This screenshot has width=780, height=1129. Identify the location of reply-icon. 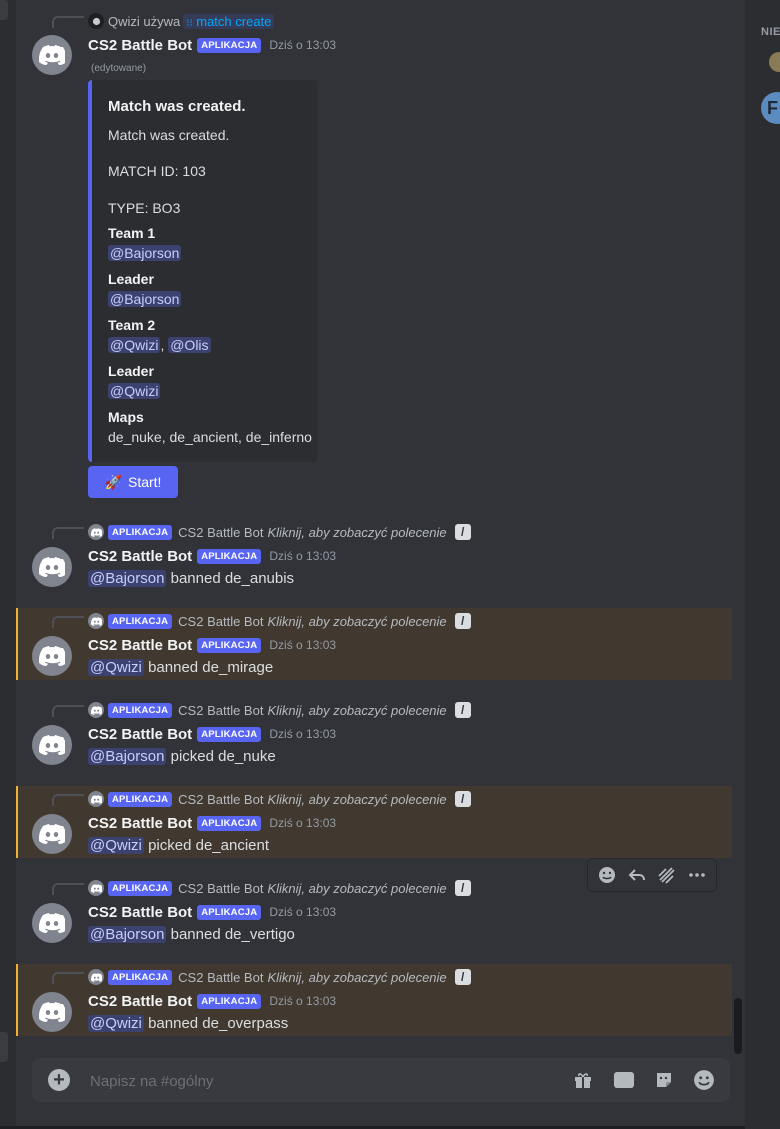
(637, 875).